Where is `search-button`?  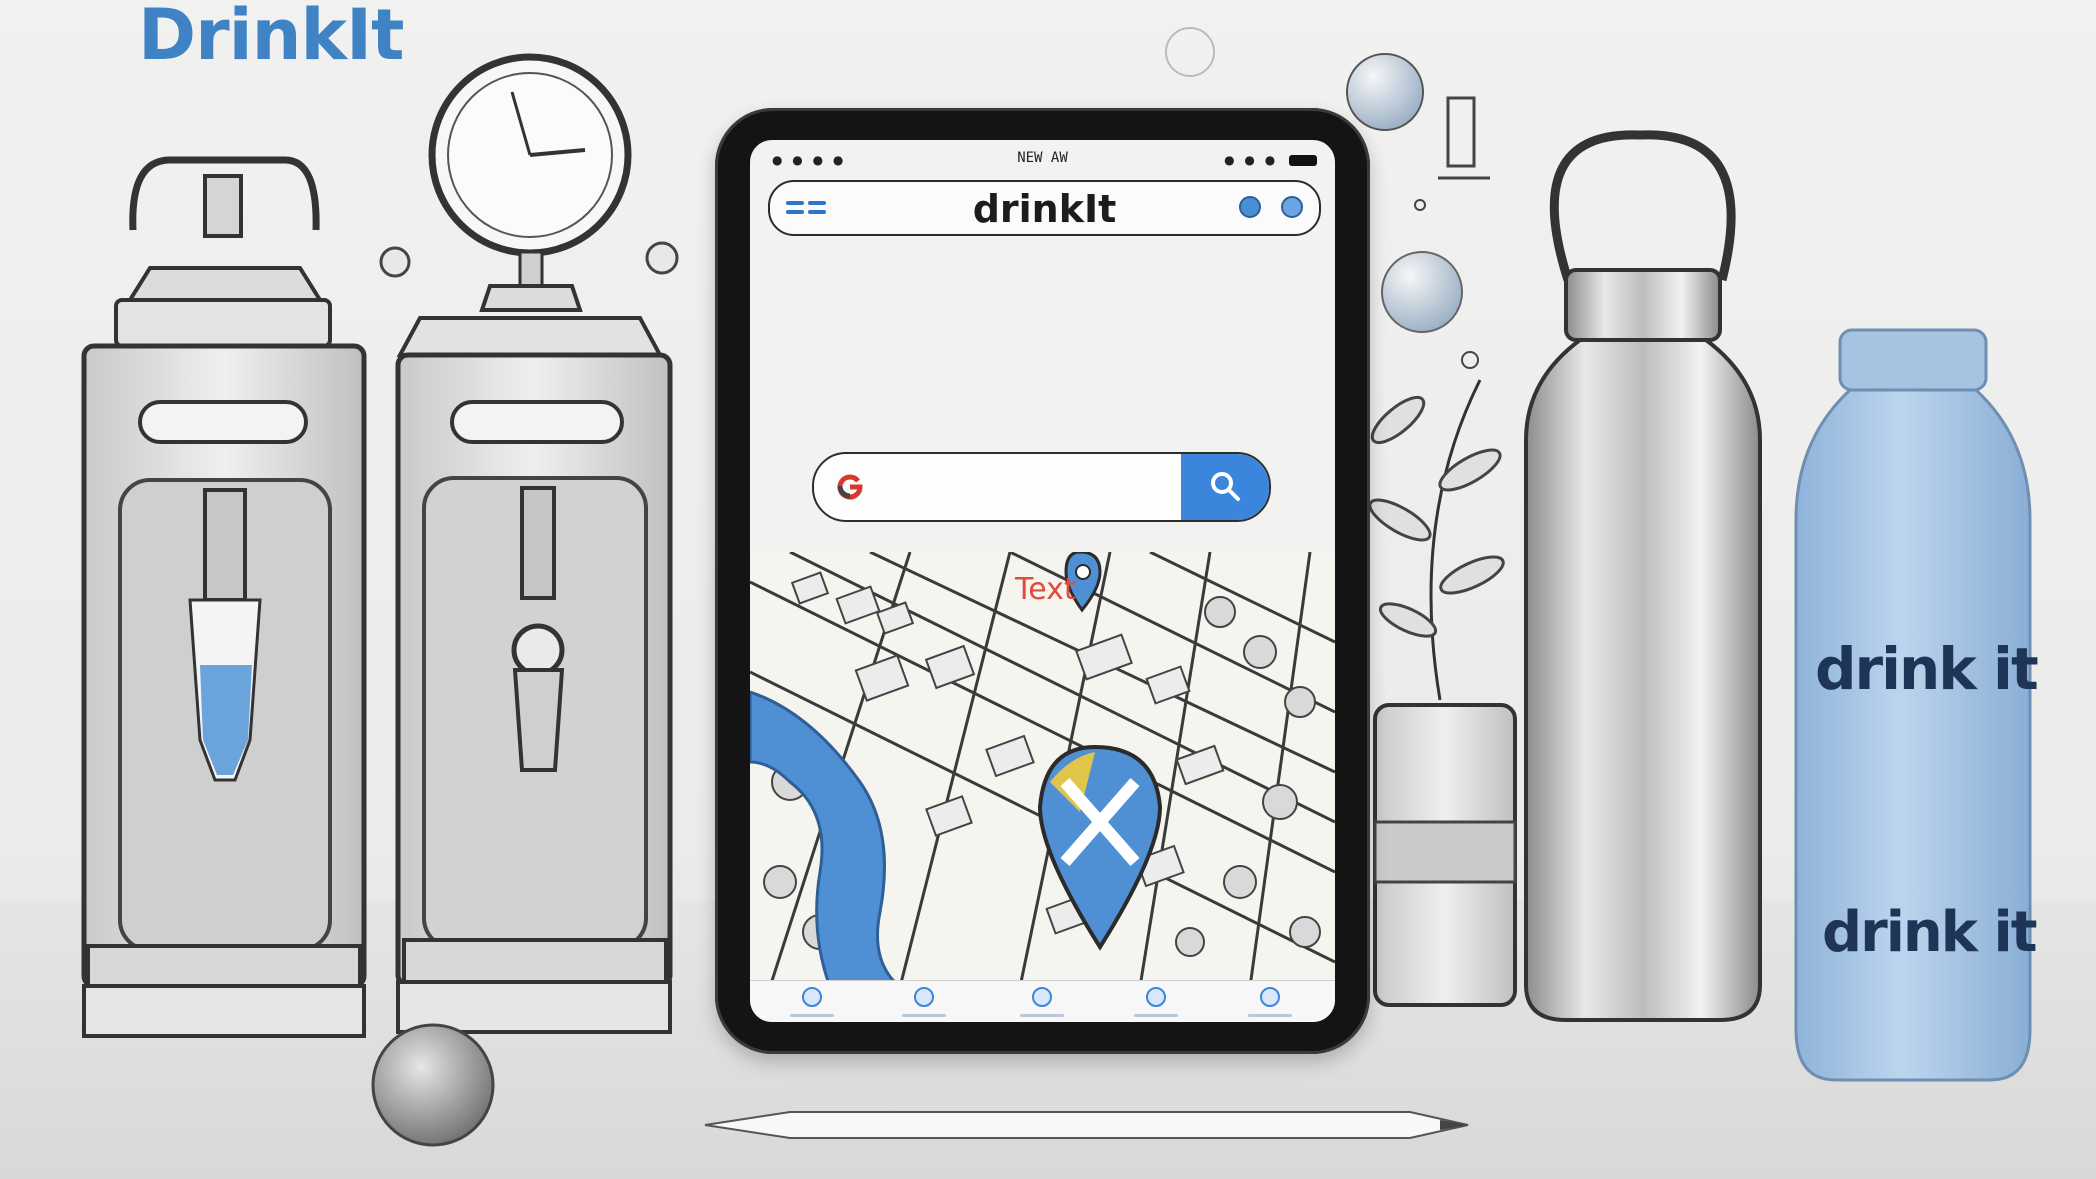 search-button is located at coordinates (1225, 487).